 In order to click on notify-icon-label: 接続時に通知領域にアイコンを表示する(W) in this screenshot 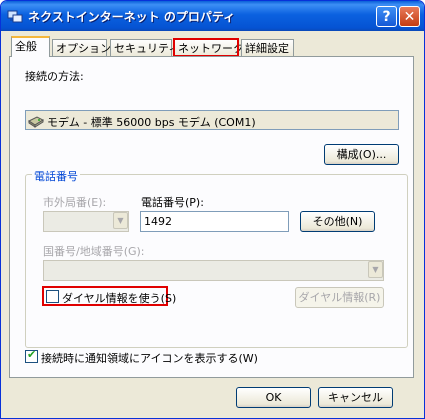, I will do `click(149, 358)`.